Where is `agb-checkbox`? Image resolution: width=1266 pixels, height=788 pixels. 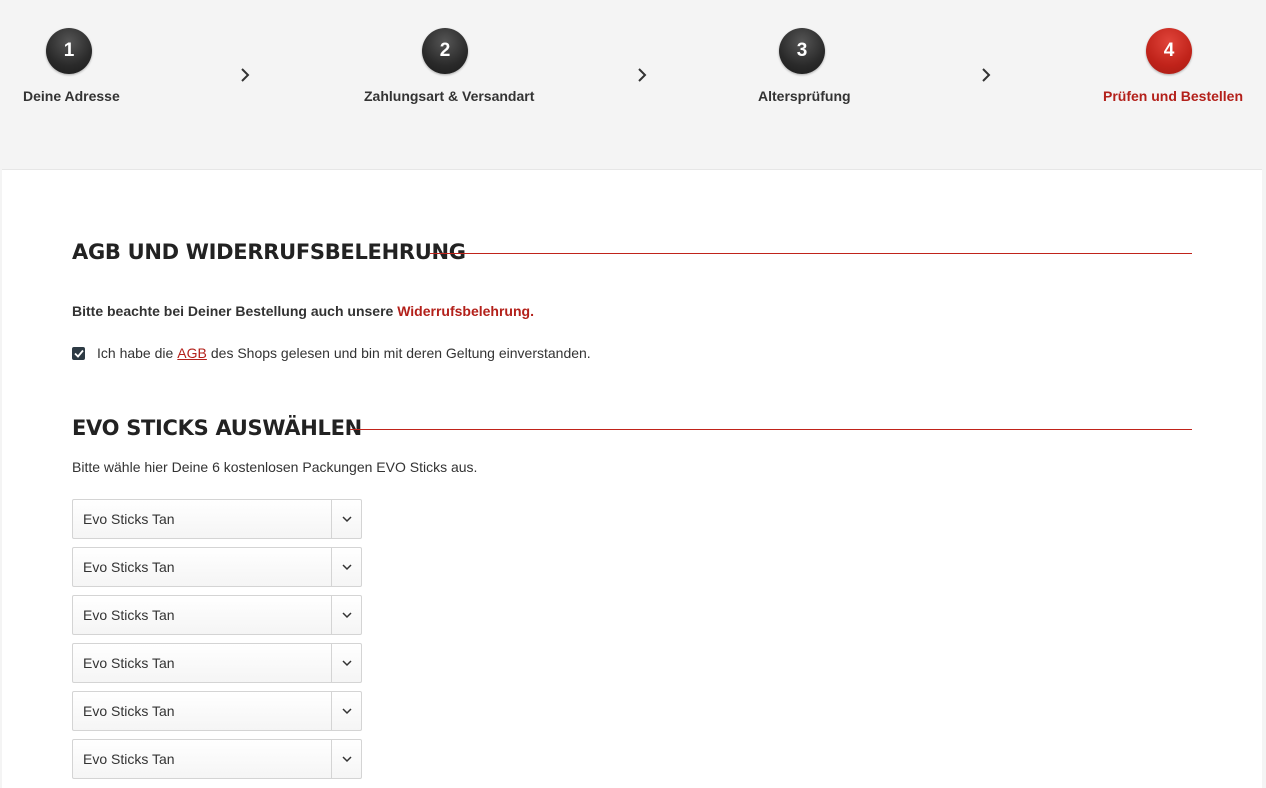
agb-checkbox is located at coordinates (78, 353).